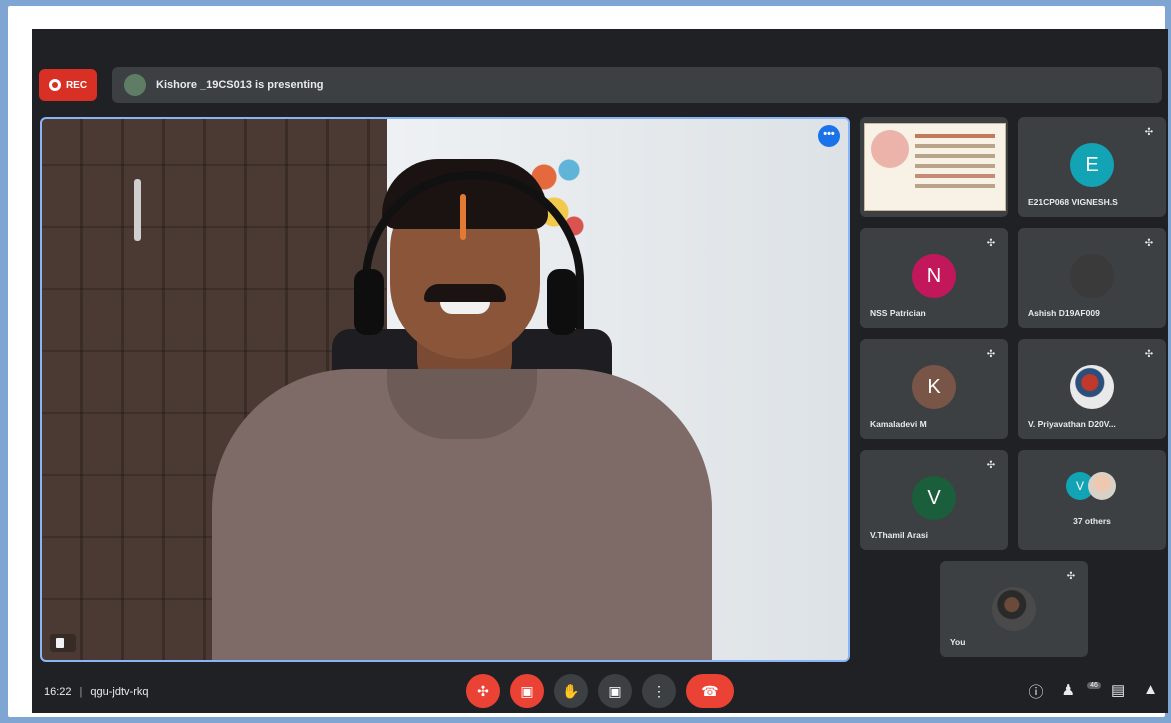  I want to click on recording-label: REC, so click(76, 85).